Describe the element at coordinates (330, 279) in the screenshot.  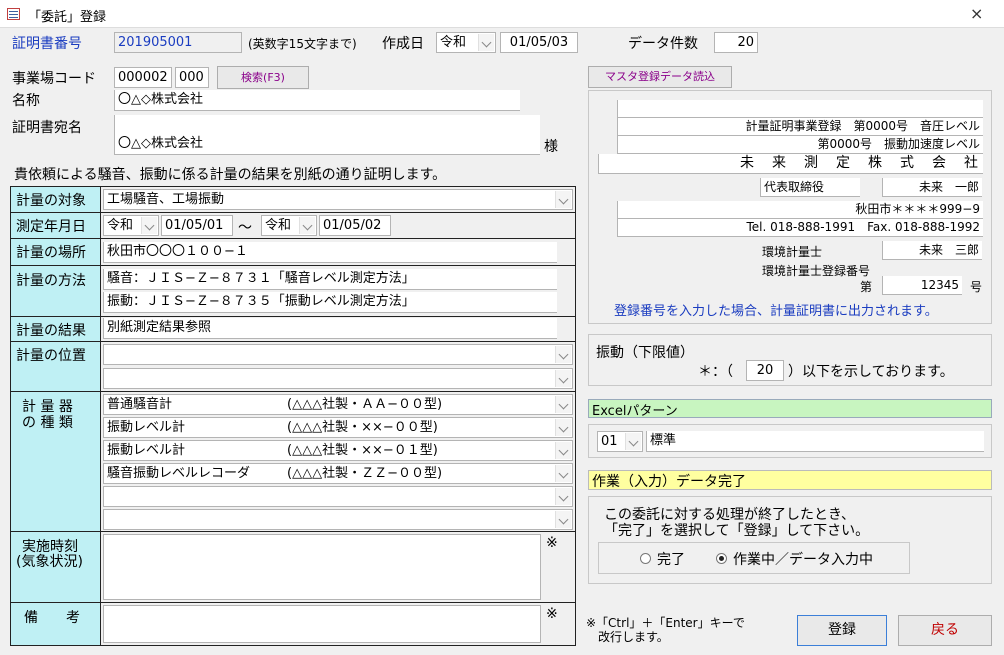
I see `method1-input: 騒音：ＪＩＳ−Ｚ−８７３１「騒音レベル測定方法」` at that location.